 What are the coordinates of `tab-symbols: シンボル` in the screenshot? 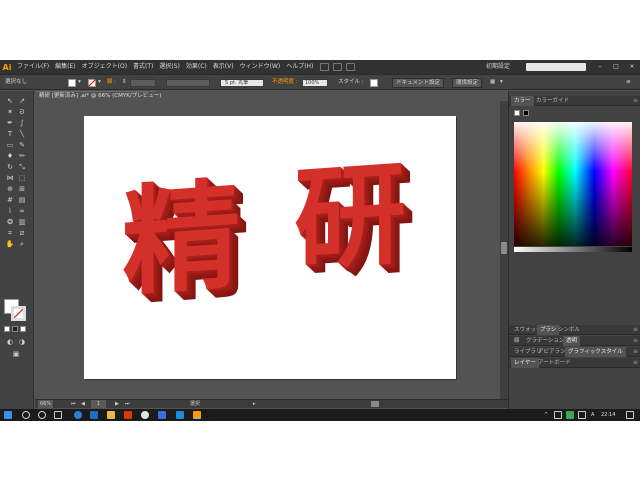 It's located at (569, 330).